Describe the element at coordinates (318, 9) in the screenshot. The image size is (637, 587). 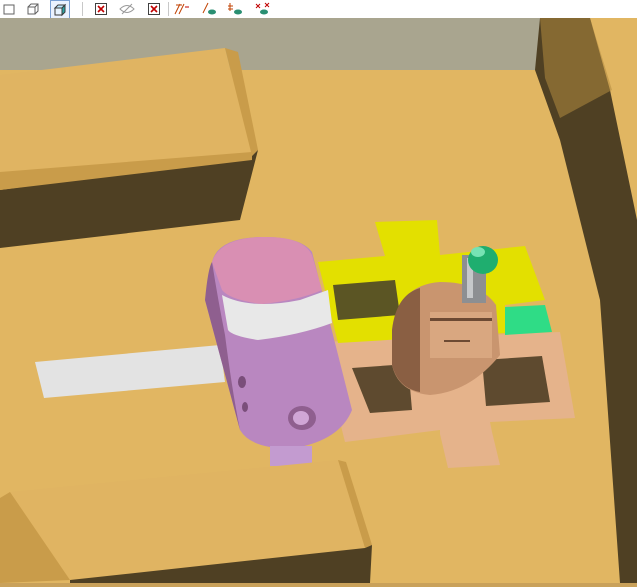
I see `toolbar` at that location.